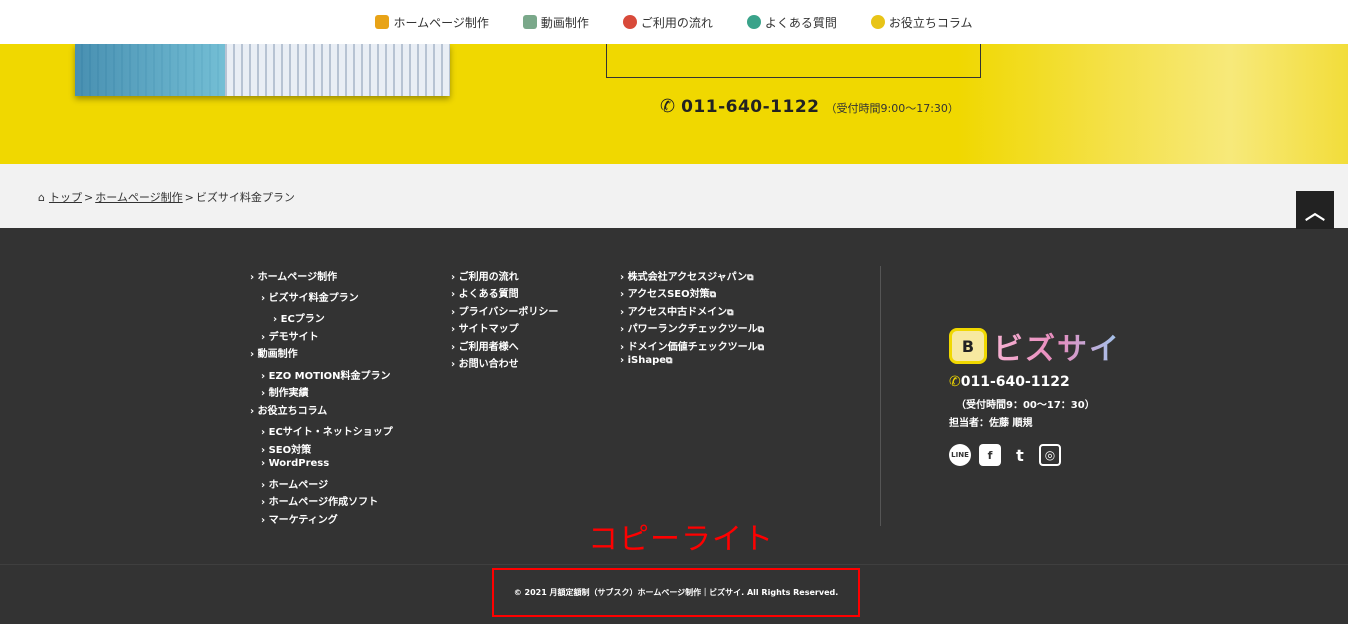 This screenshot has width=1348, height=624. I want to click on hero-photo-accent, so click(150, 70).